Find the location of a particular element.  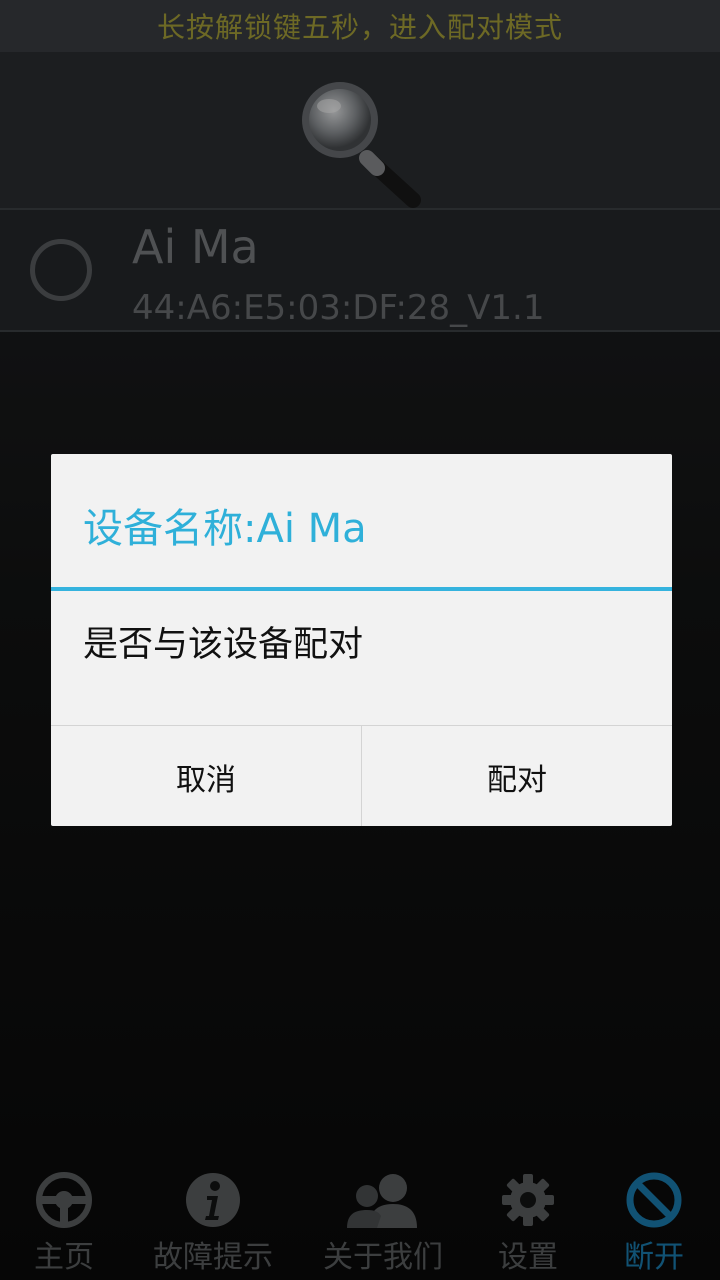

dialog-button-row: 取消 配对 is located at coordinates (361, 775).